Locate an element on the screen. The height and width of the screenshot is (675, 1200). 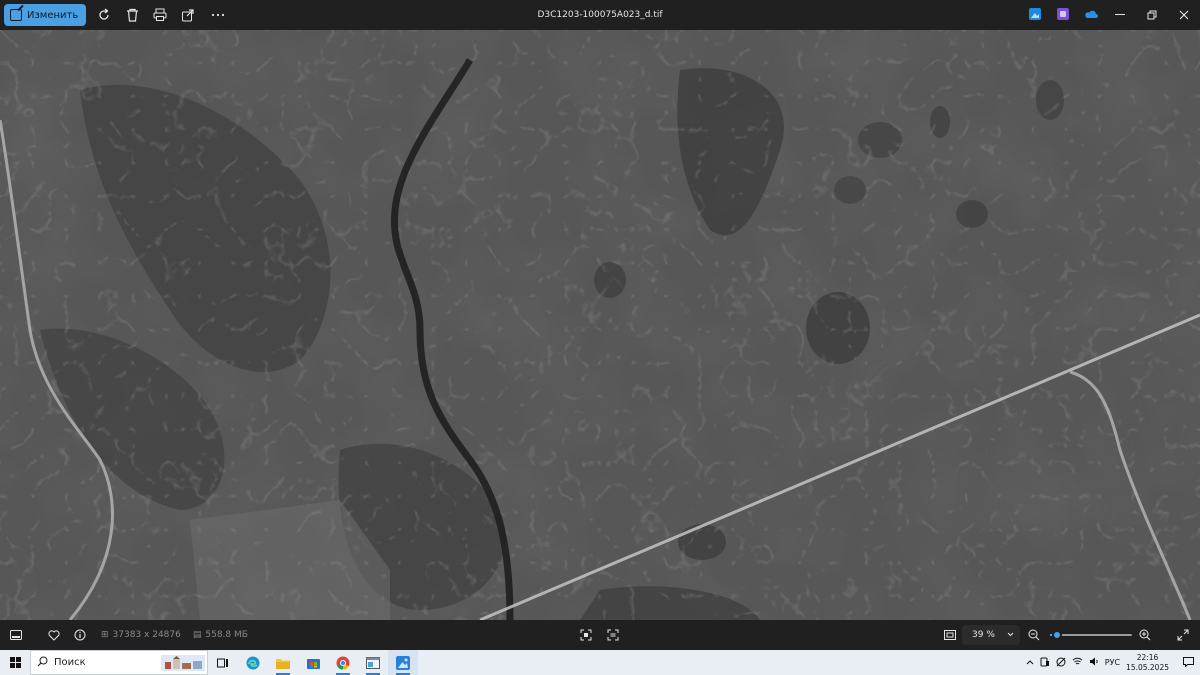
image-dimensions: 37383 x 24876 is located at coordinates (146, 635).